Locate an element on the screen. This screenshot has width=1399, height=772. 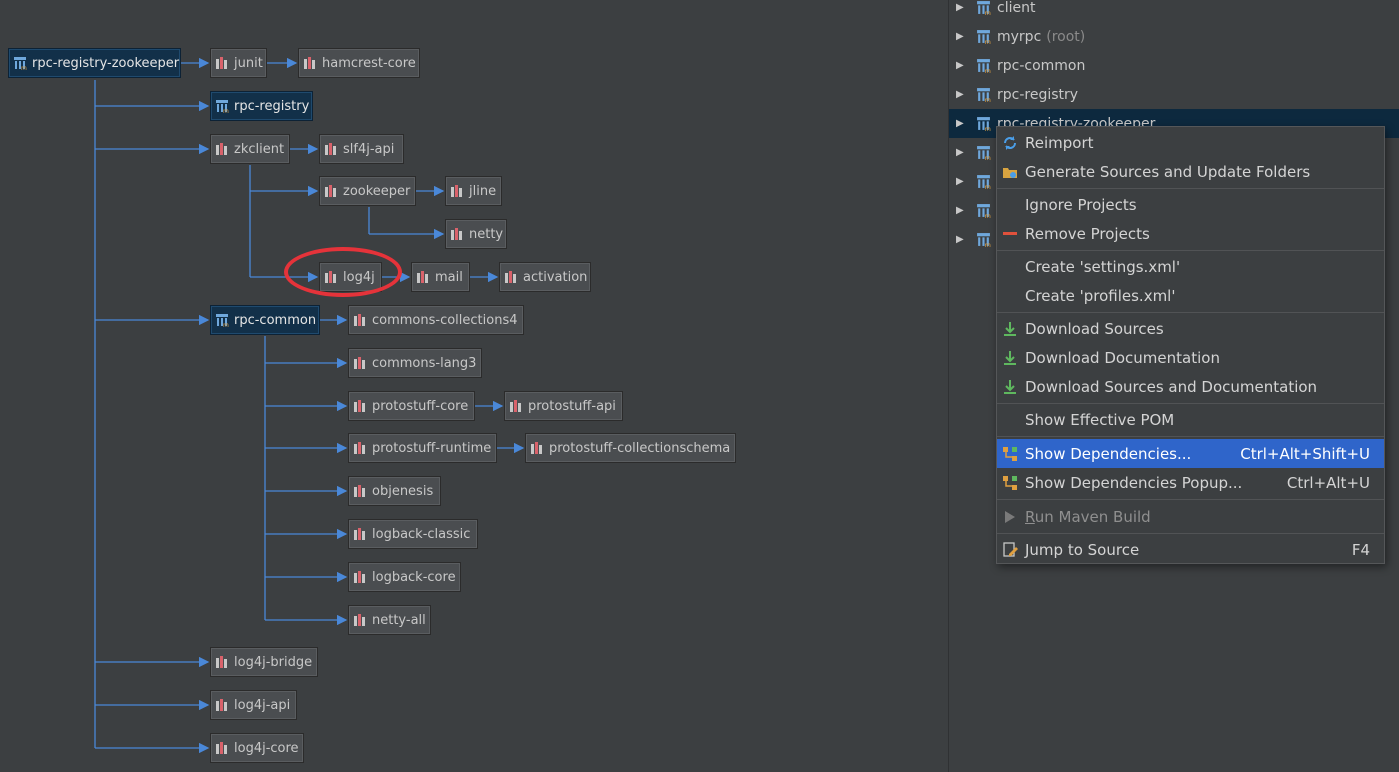
graph-node-rpc-common: rpc-common is located at coordinates (265, 320).